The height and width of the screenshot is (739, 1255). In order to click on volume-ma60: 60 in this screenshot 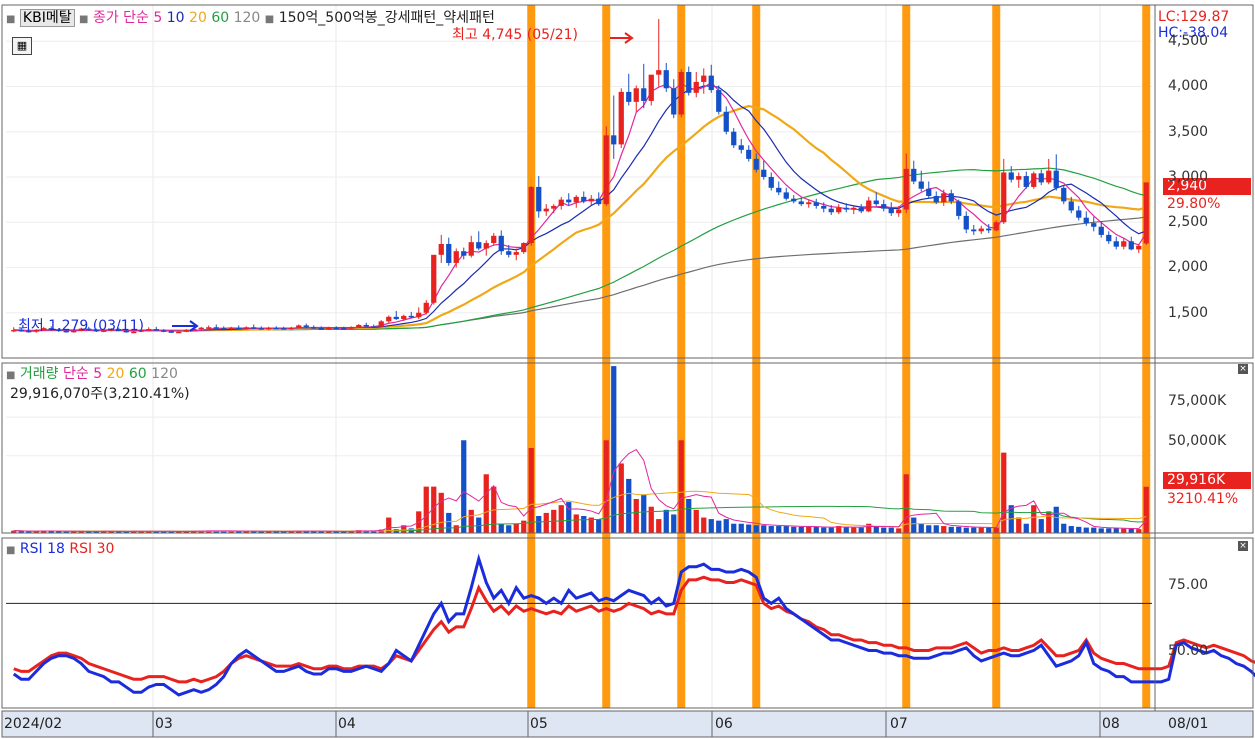, I will do `click(138, 374)`.